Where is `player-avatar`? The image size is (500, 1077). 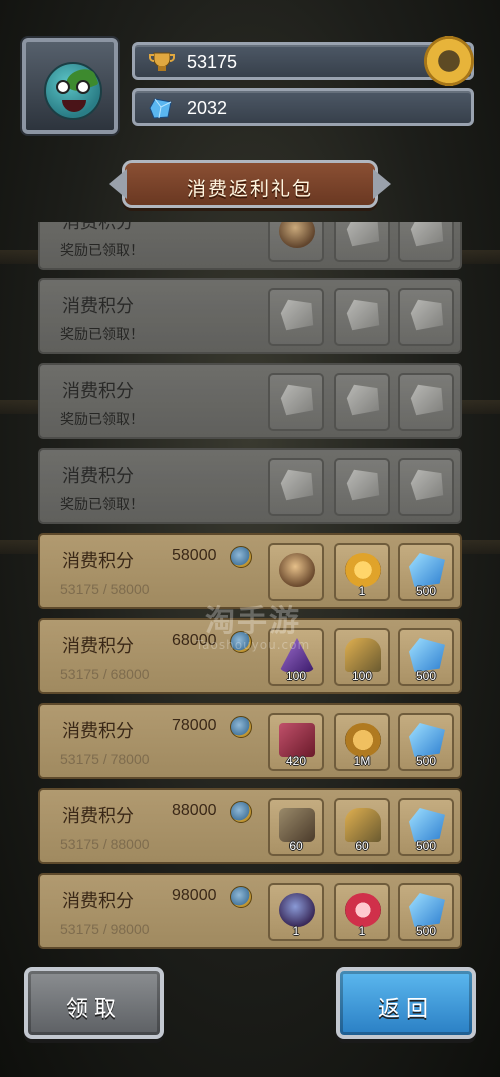
player-avatar is located at coordinates (70, 86).